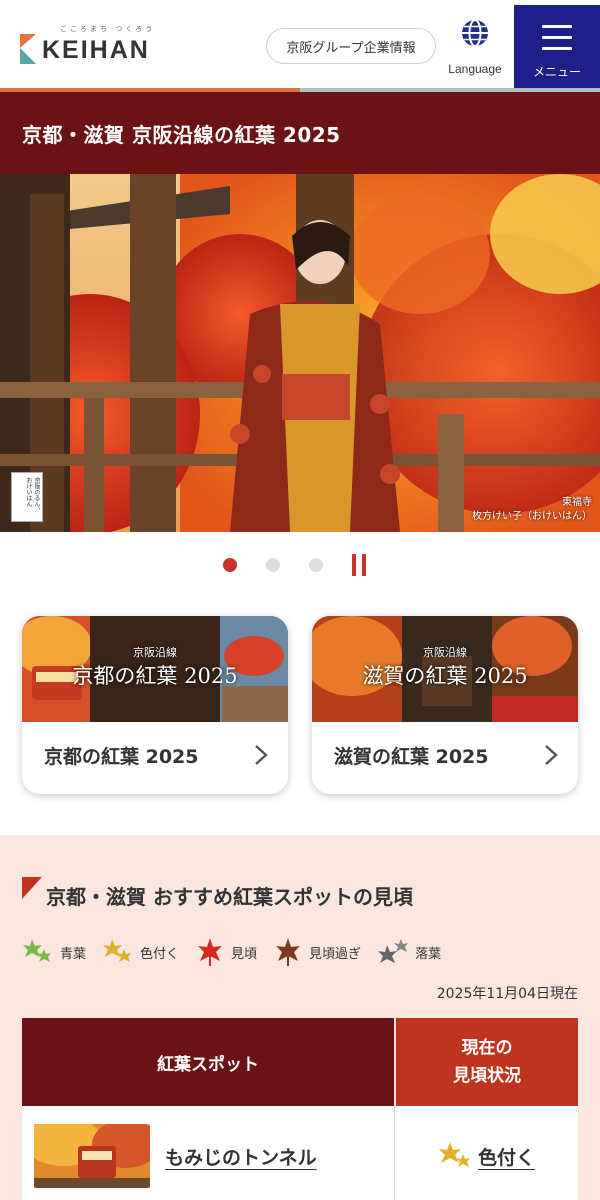  I want to click on legend-migoro-sugi: 見頃過ぎ, so click(317, 952).